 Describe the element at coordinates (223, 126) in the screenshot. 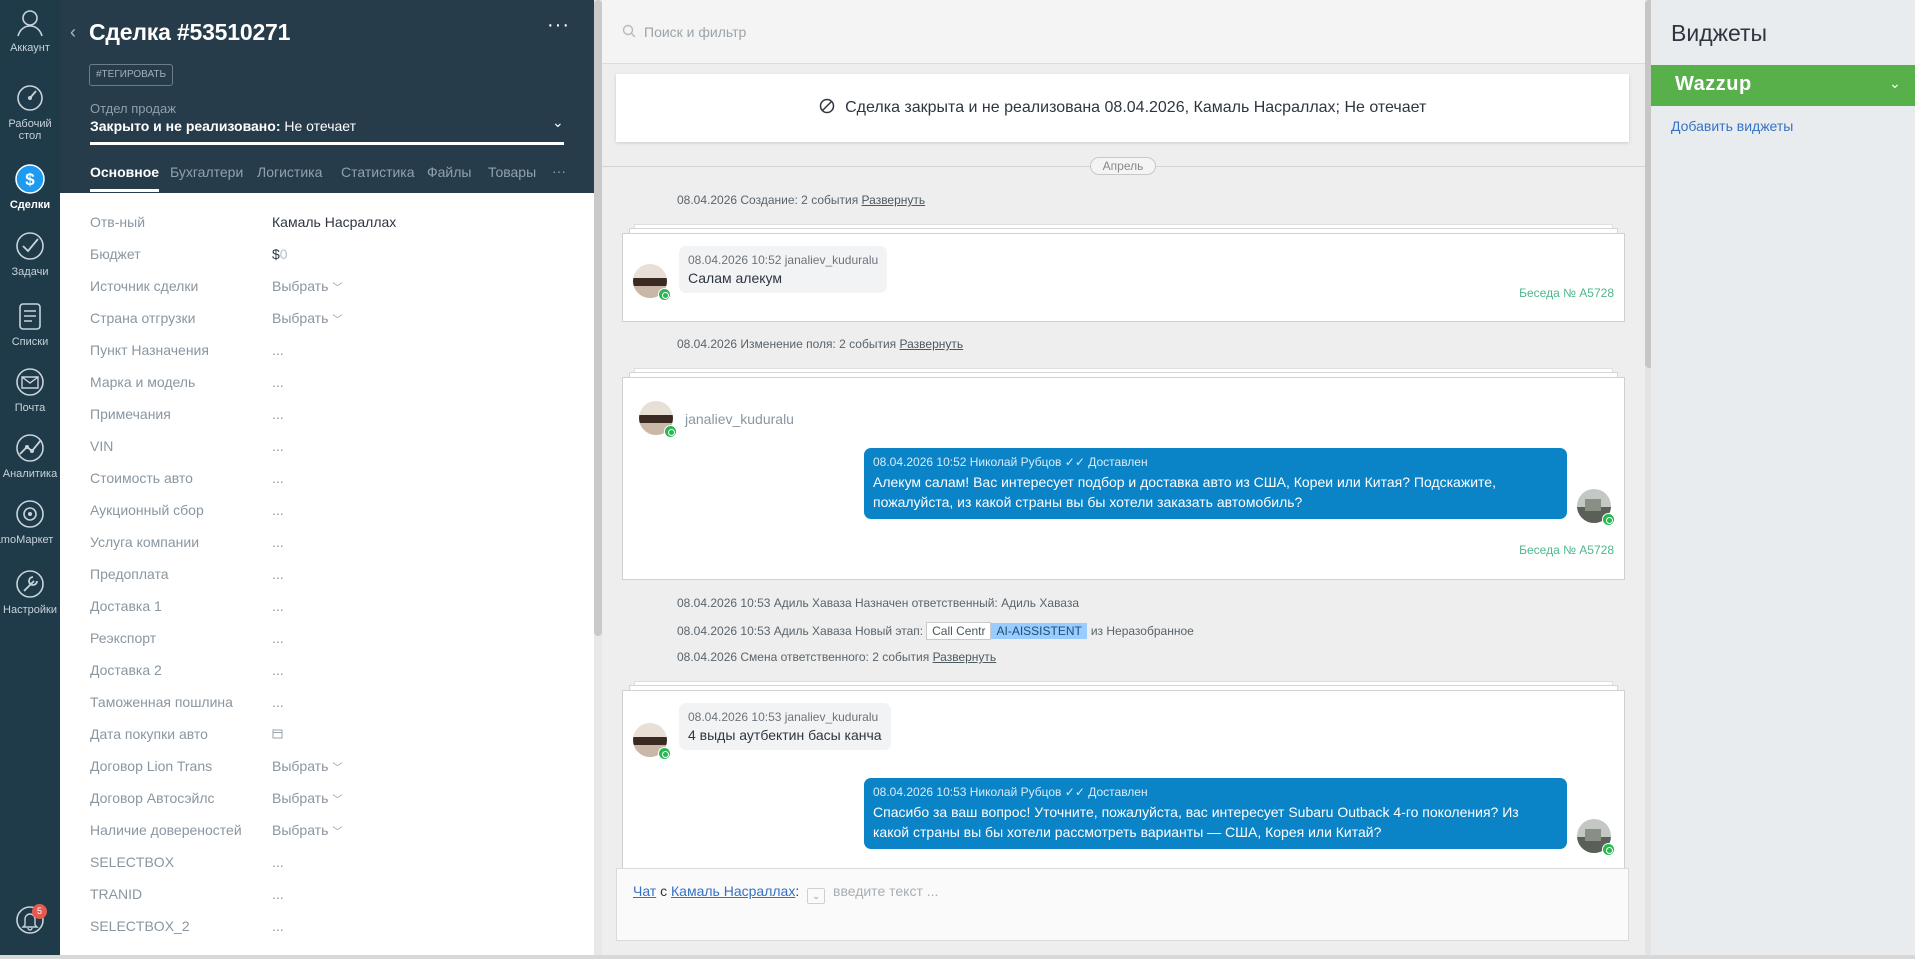

I see `deal-status: Закрыто и не реализовано: Не отечает` at that location.